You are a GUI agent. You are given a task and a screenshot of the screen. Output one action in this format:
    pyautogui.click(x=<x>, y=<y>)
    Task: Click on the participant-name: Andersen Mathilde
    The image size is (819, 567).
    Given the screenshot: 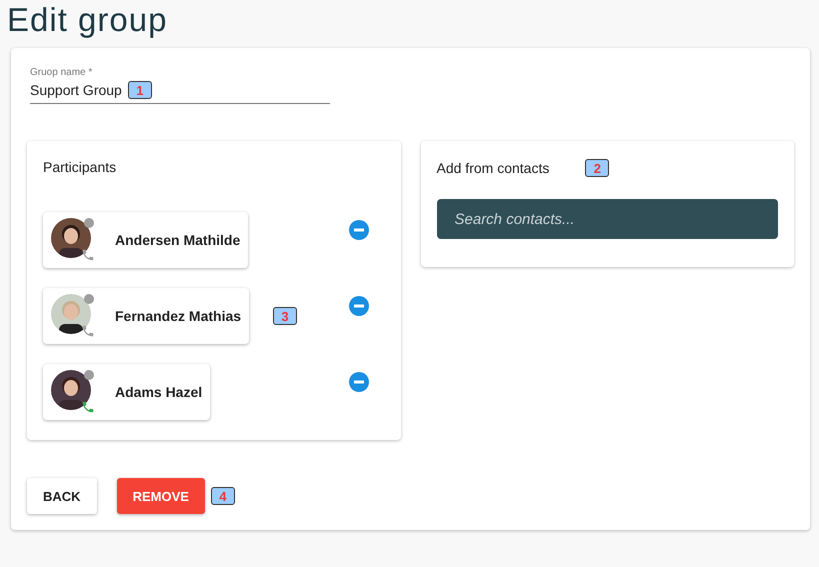 What is the action you would take?
    pyautogui.click(x=177, y=240)
    